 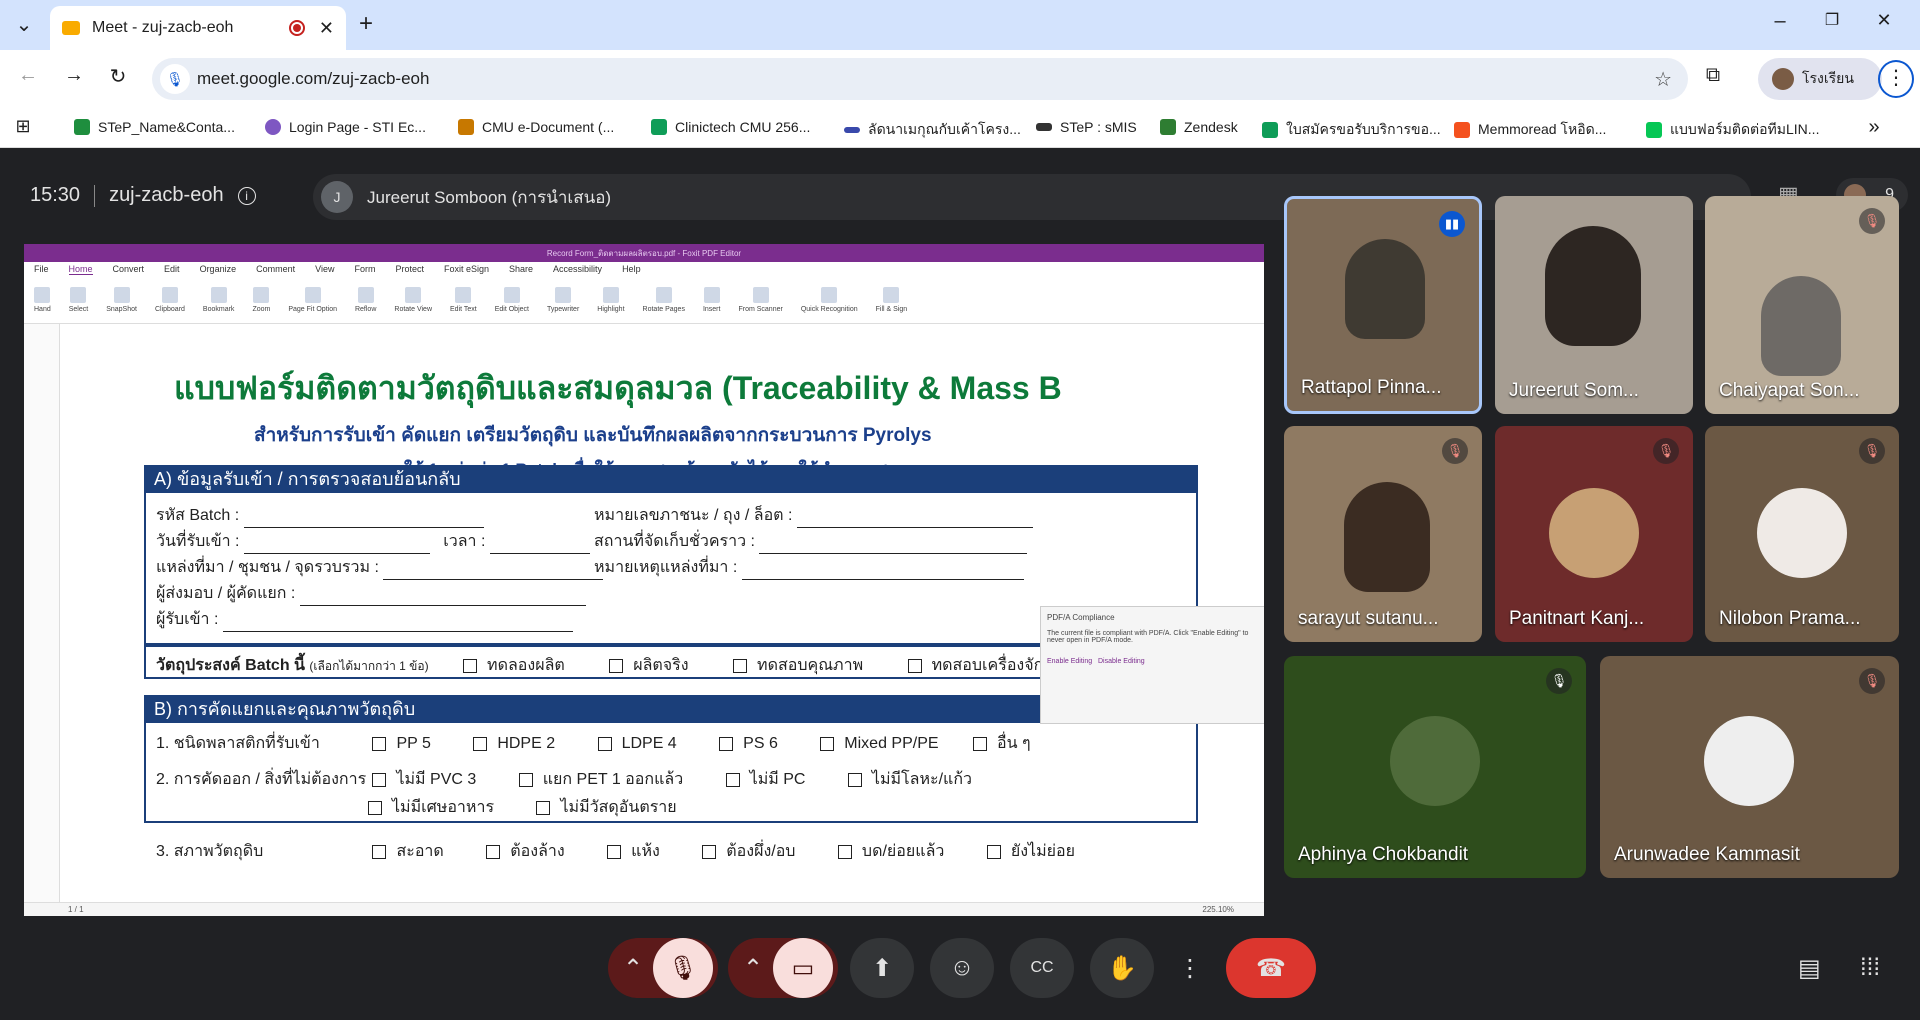 What do you see at coordinates (803, 968) in the screenshot?
I see `camera-off-button-icon: ▭` at bounding box center [803, 968].